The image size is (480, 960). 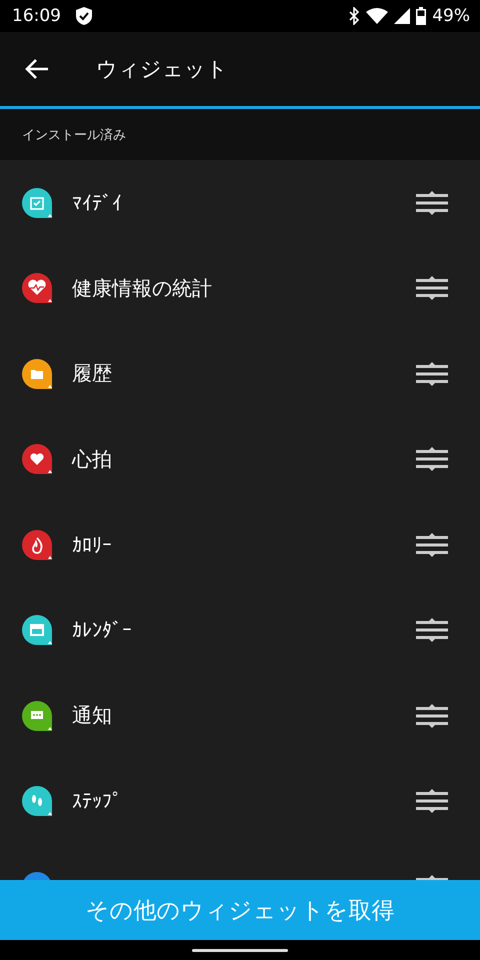 I want to click on widget-name: 心拍, so click(x=92, y=459).